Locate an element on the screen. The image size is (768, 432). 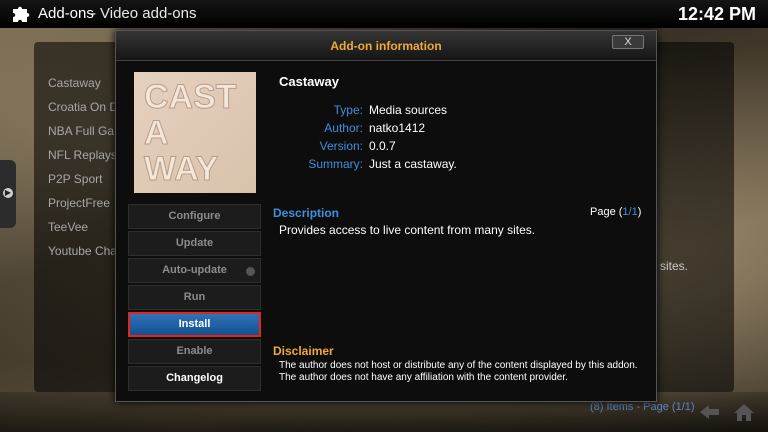
thumbnail-text: CAST is located at coordinates (190, 97).